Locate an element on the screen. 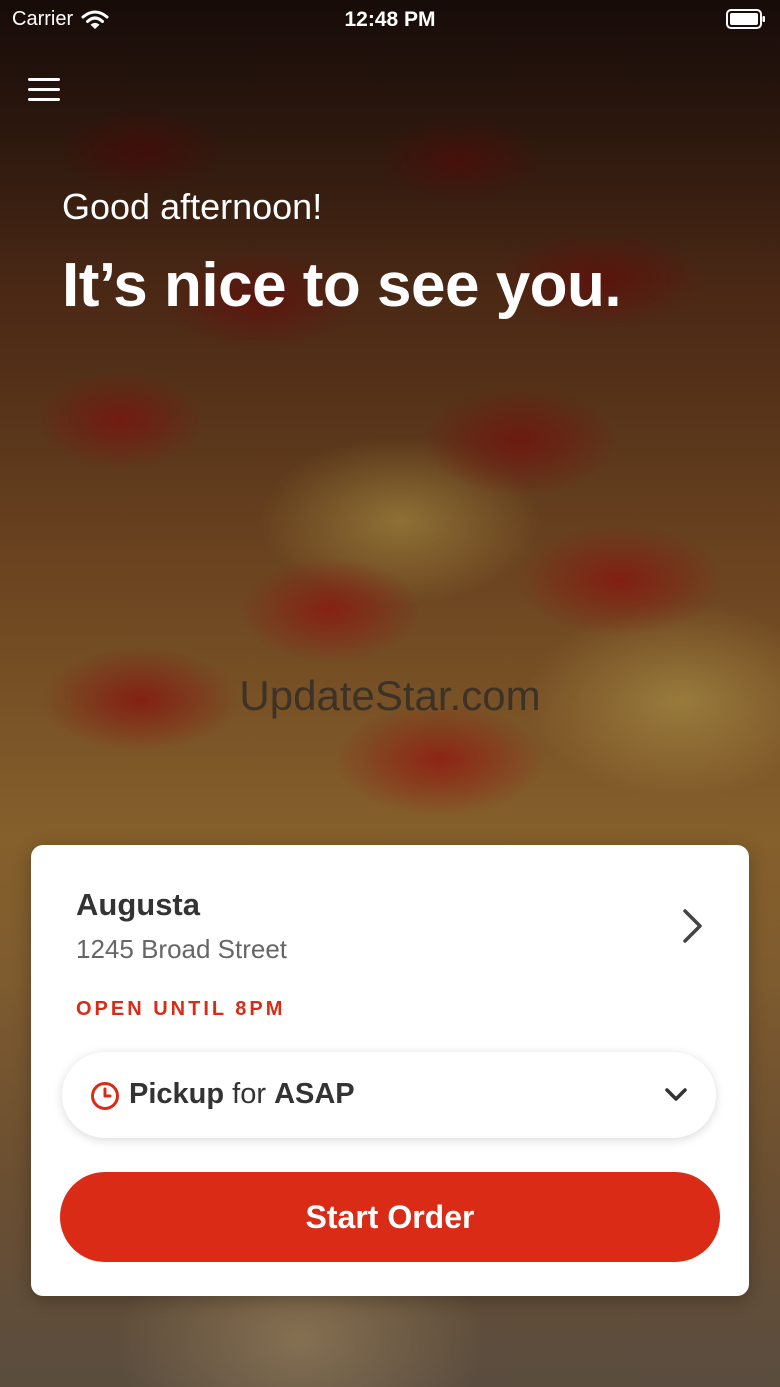 This screenshot has height=1387, width=780. order-type-label: Pickup for ASAP is located at coordinates (242, 1094).